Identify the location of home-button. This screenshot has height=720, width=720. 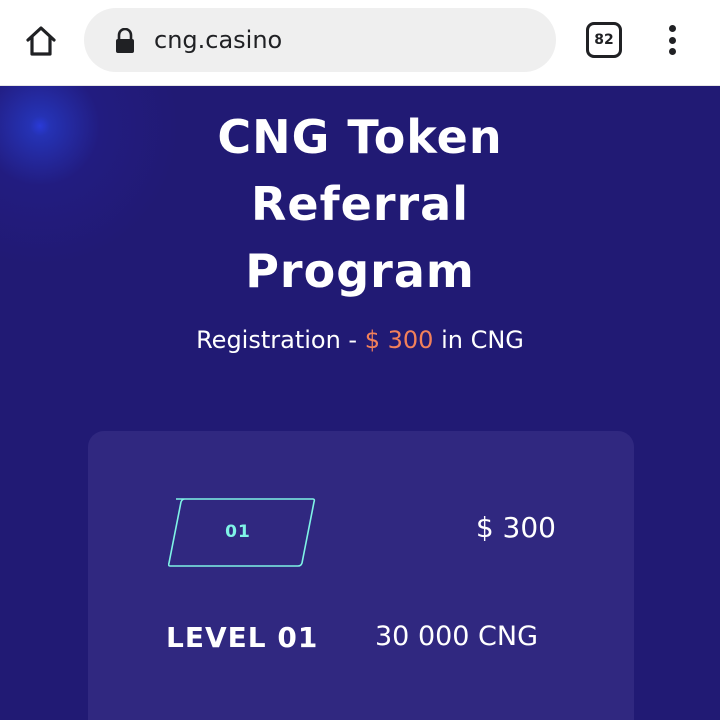
(41, 41).